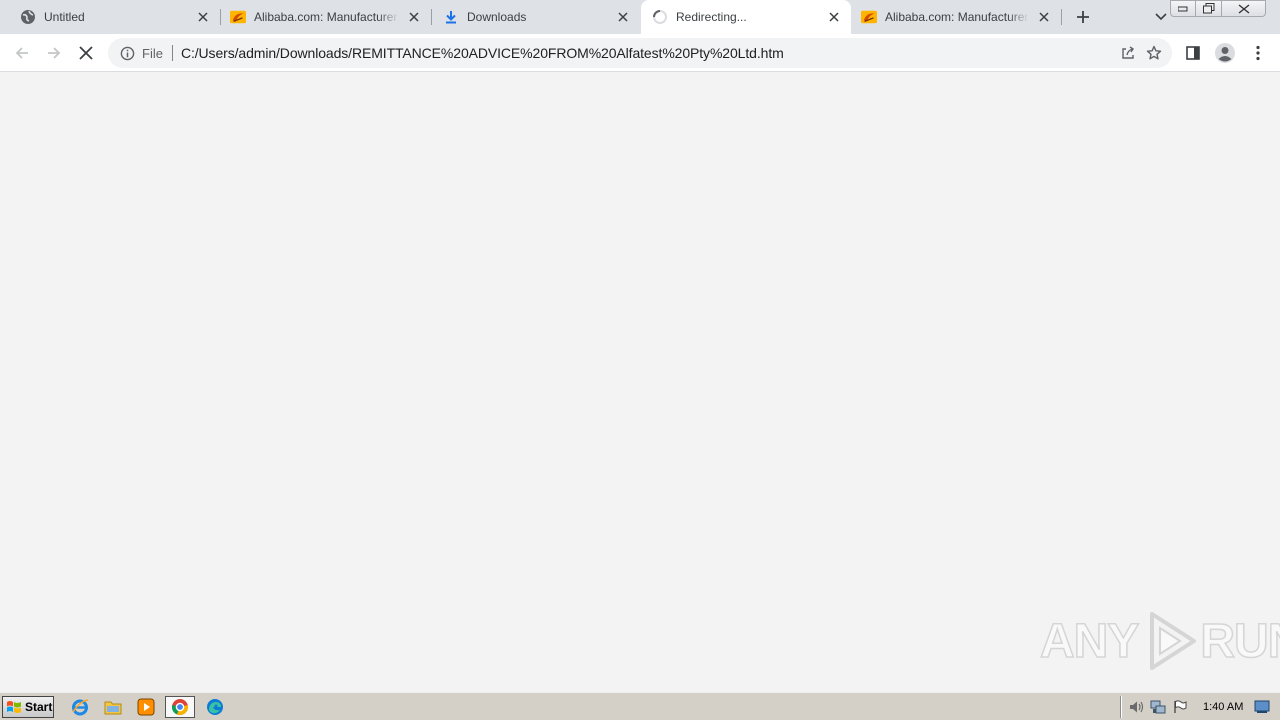 The height and width of the screenshot is (720, 1280). I want to click on minimize-icon, so click(1183, 8).